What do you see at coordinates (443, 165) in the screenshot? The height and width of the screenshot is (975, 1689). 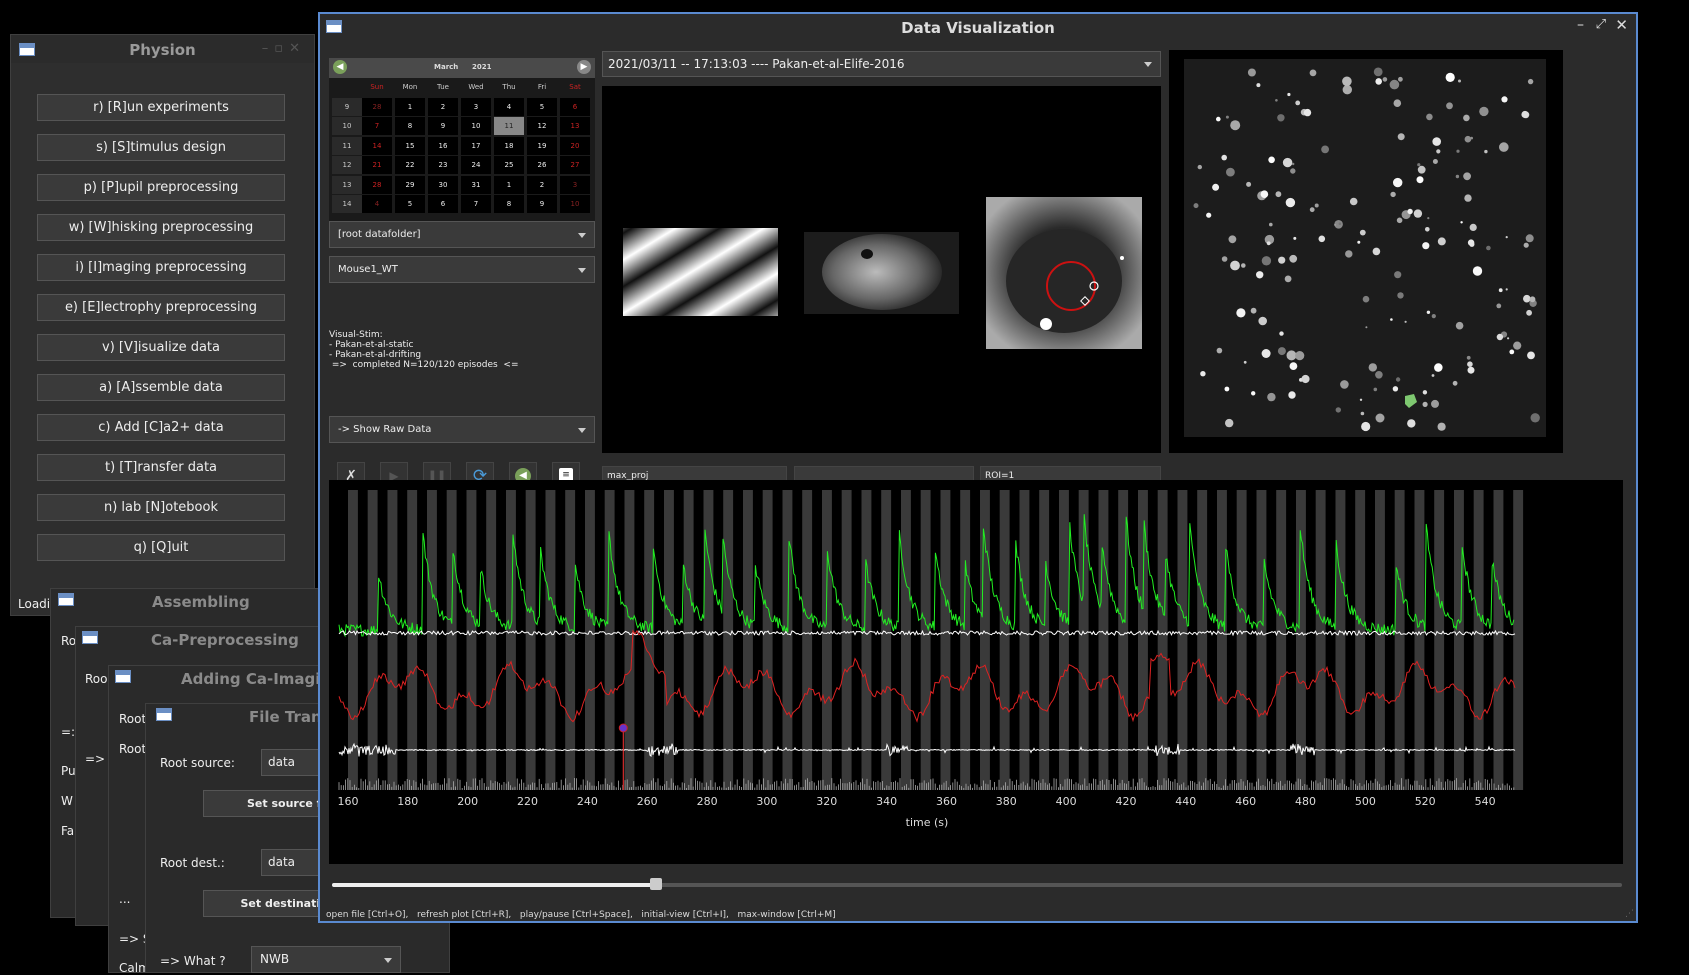 I see `calendar-day: 23` at bounding box center [443, 165].